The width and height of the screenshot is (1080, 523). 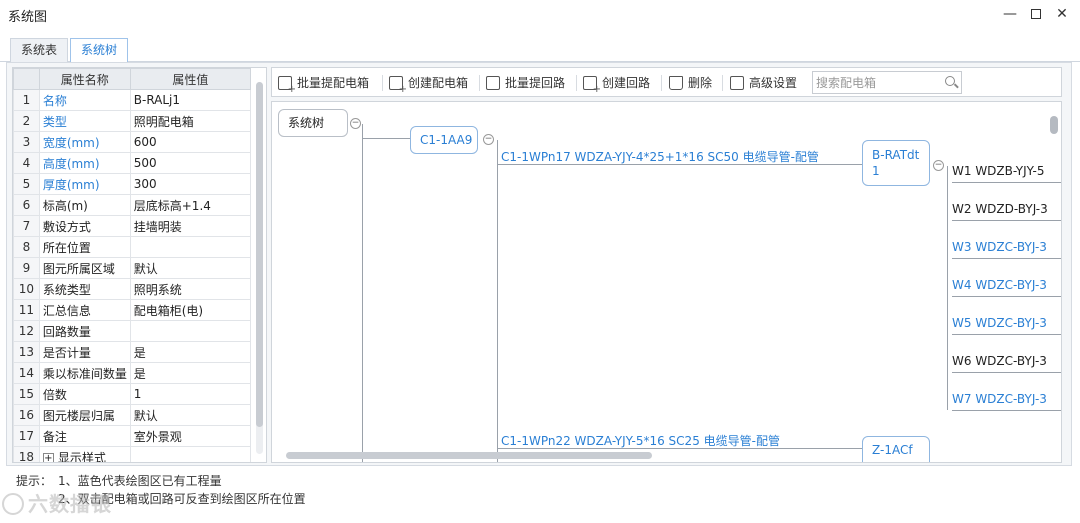 What do you see at coordinates (661, 83) in the screenshot?
I see `toolbar-divider` at bounding box center [661, 83].